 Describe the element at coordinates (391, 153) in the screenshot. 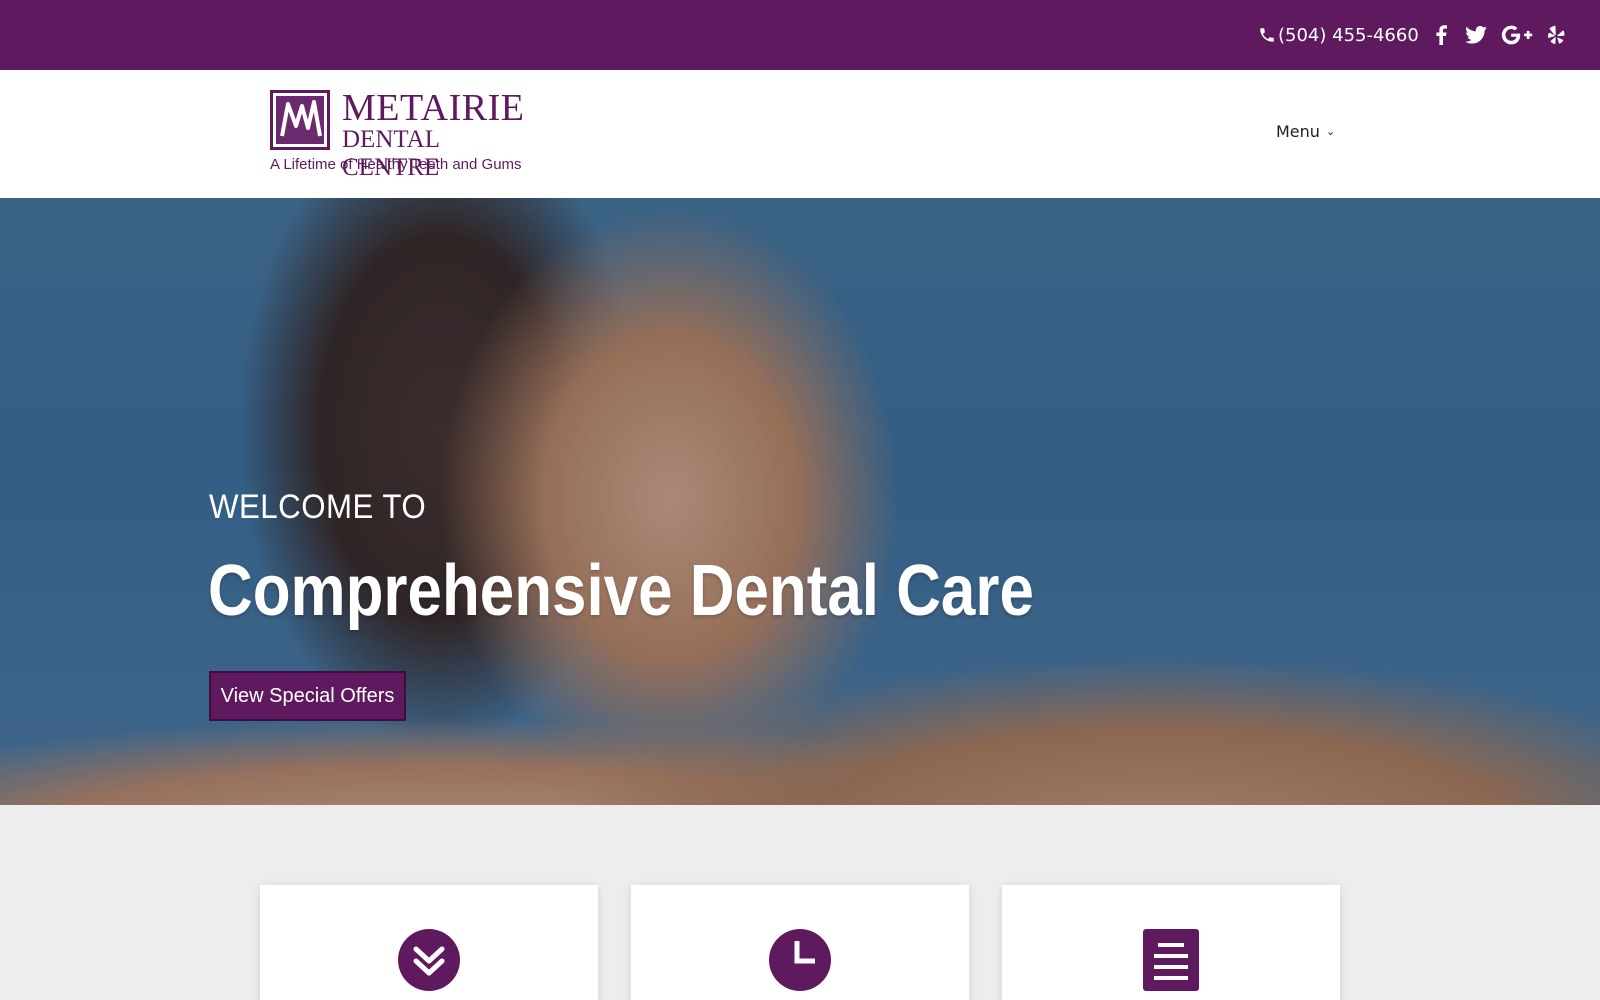

I see `logo-name-line2: DENTAL CENTRE` at that location.